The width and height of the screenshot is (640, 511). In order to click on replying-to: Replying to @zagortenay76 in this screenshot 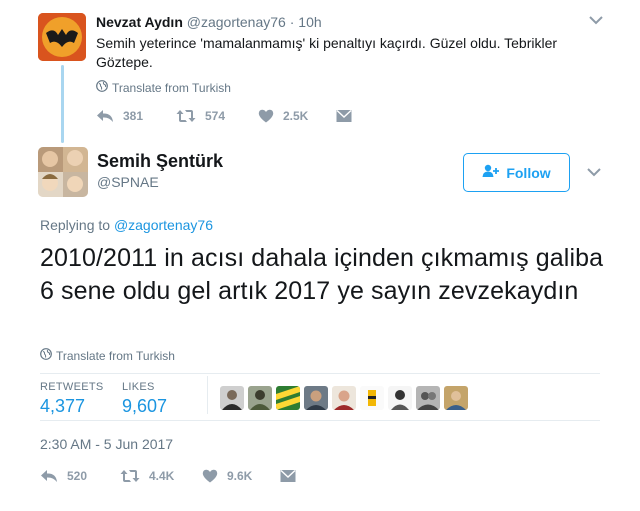, I will do `click(126, 225)`.